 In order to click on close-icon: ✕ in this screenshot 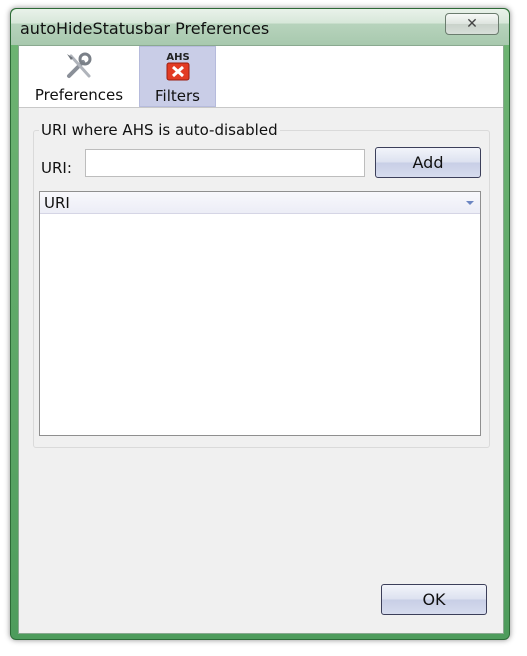, I will do `click(472, 24)`.